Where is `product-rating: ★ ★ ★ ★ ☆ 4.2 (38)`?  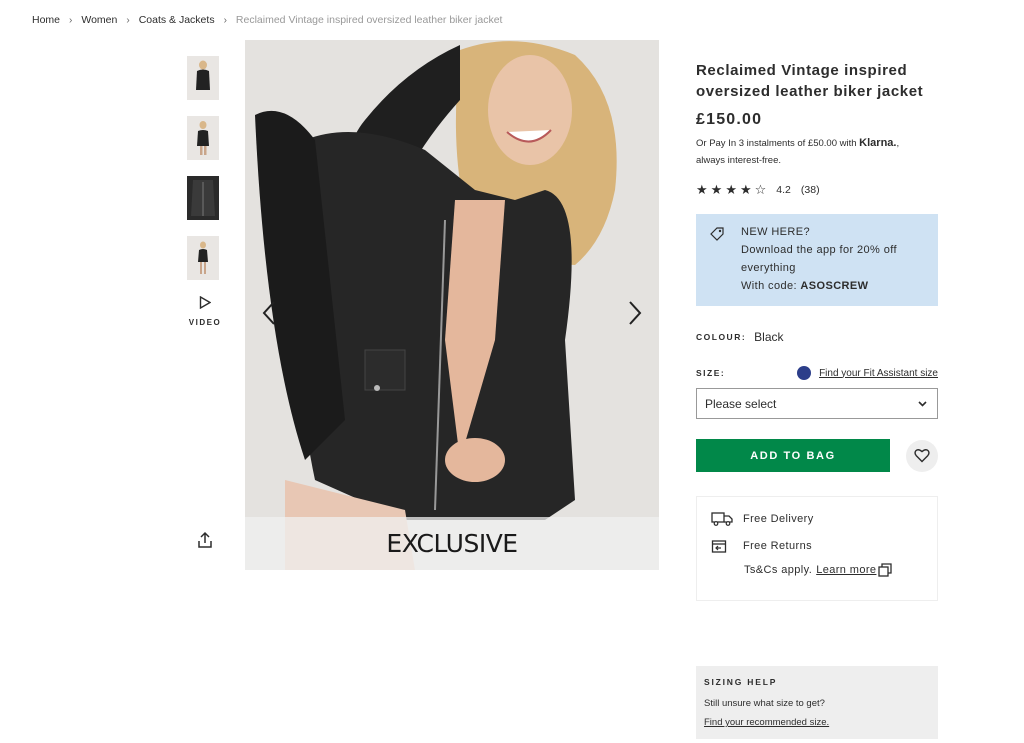 product-rating: ★ ★ ★ ★ ☆ 4.2 (38) is located at coordinates (817, 189).